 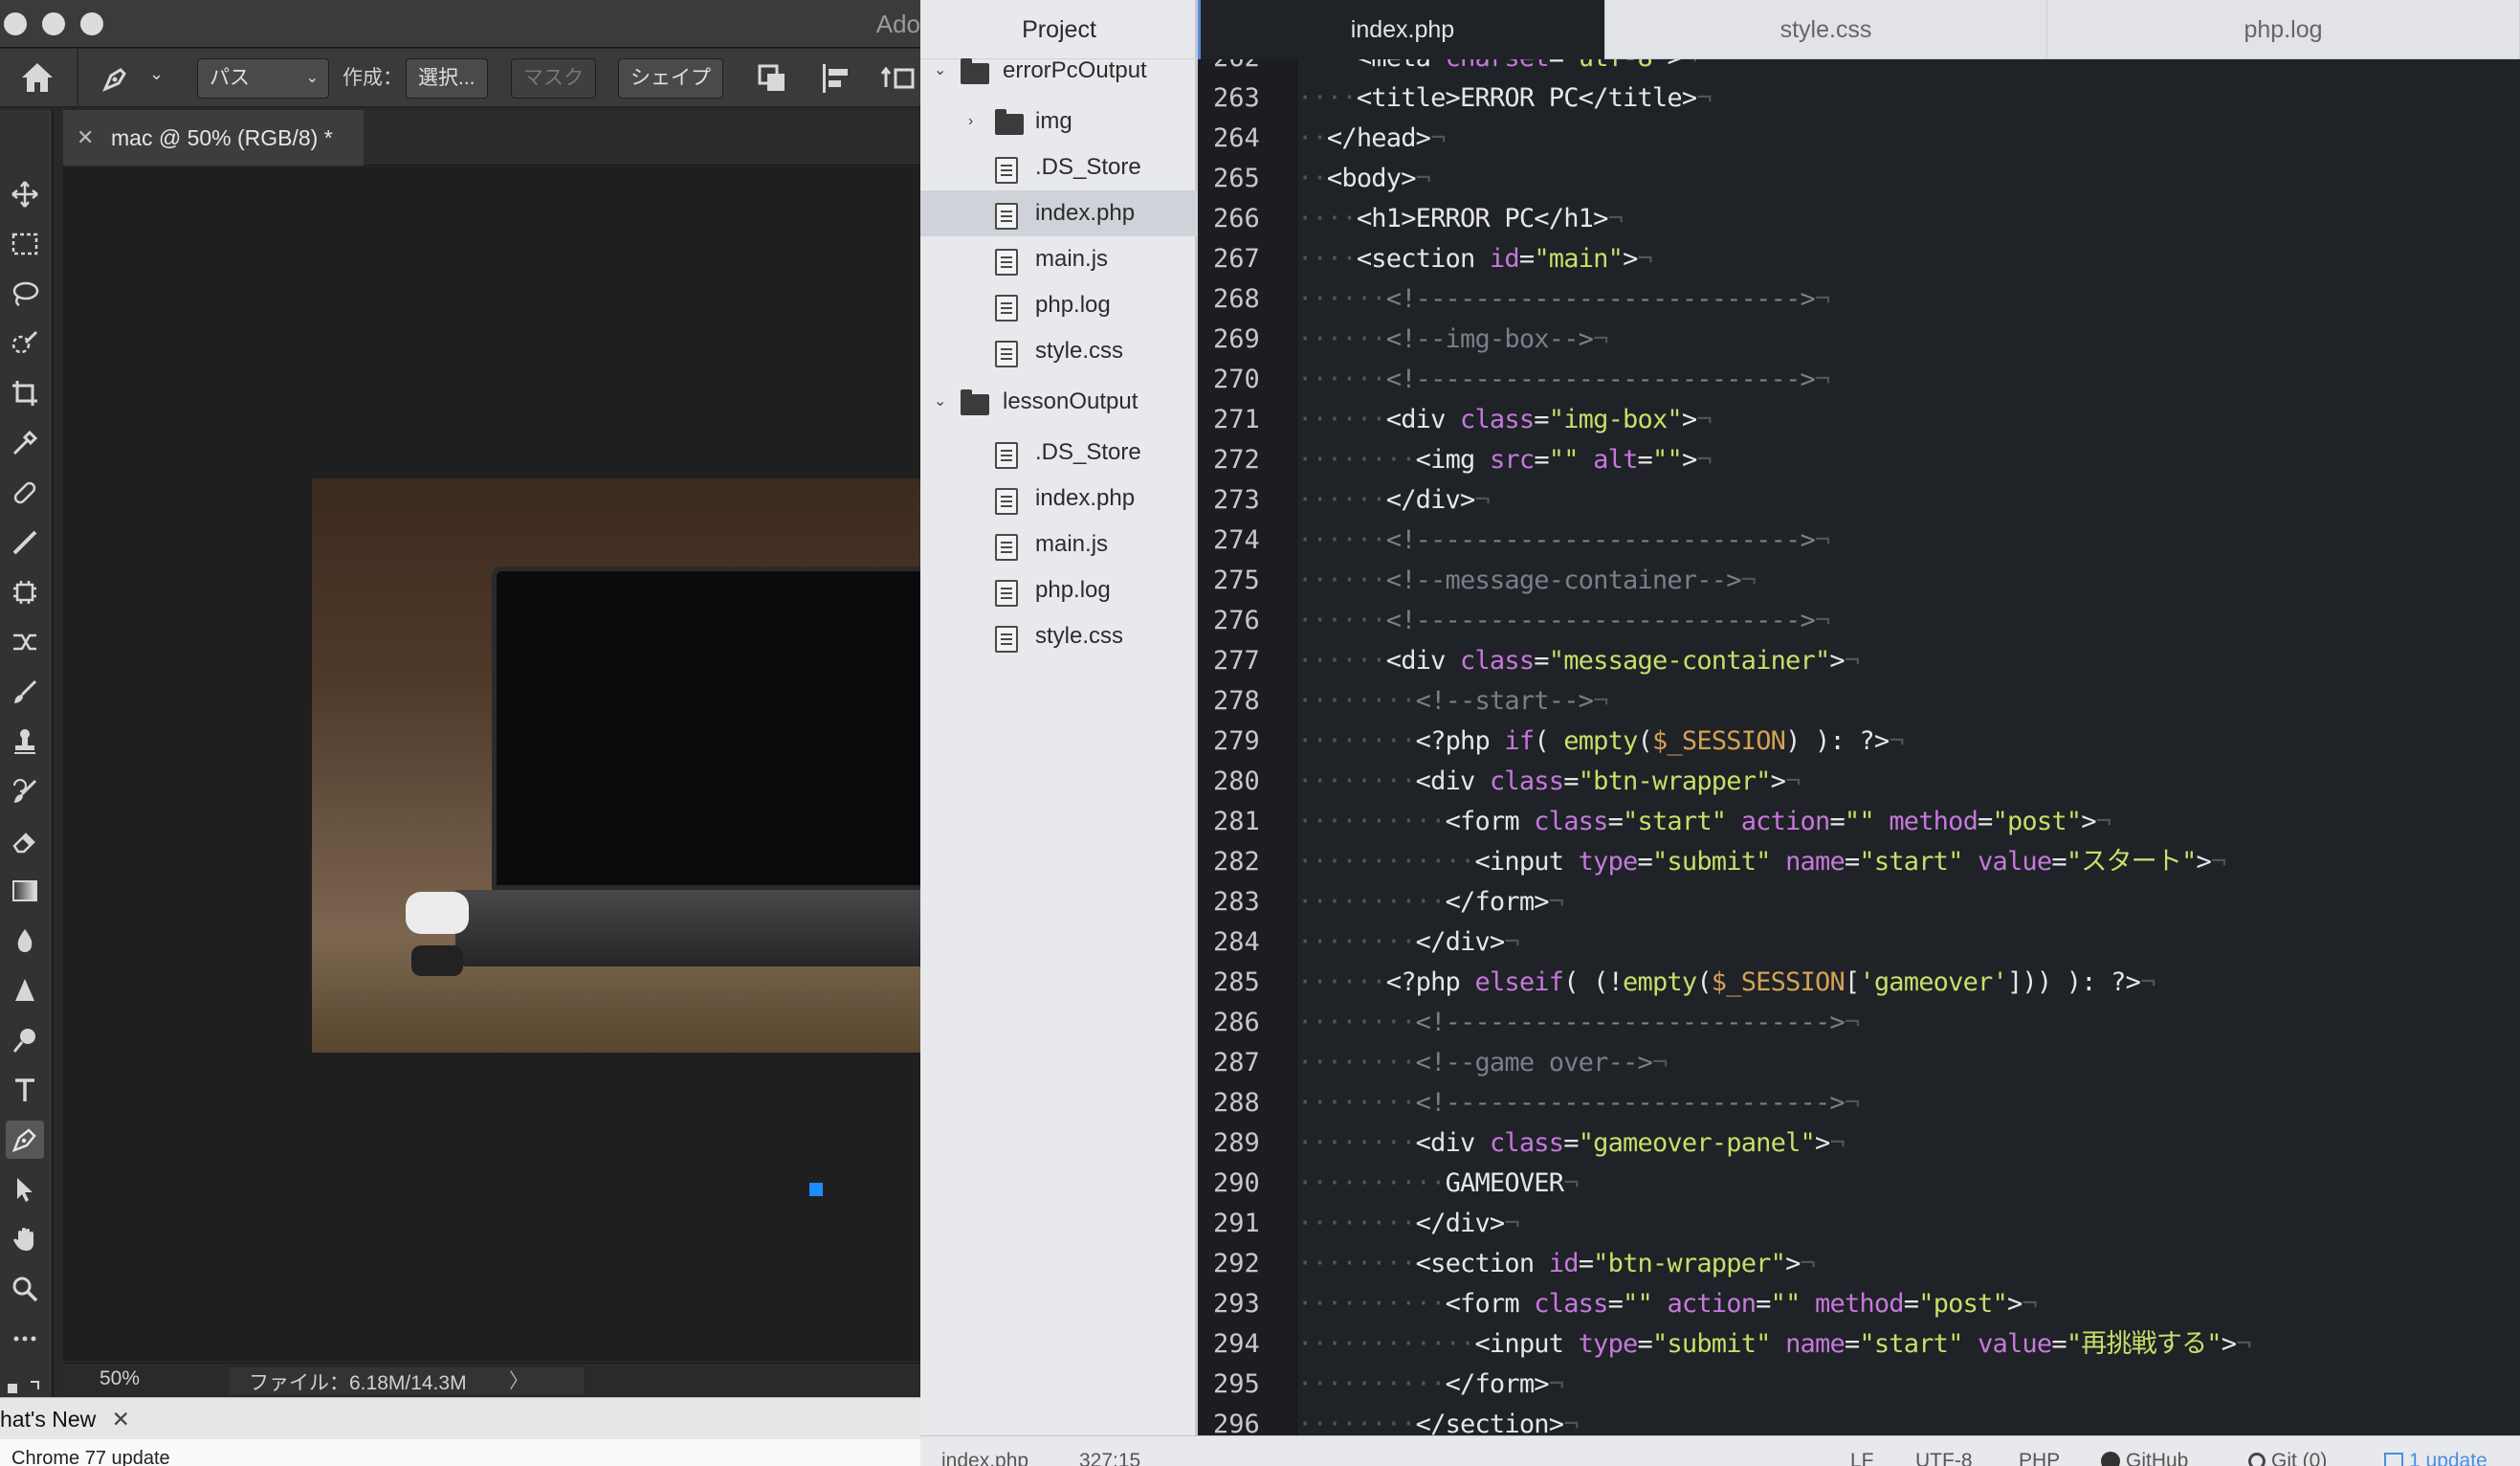 What do you see at coordinates (2145, 1458) in the screenshot?
I see `status-github: GitHub` at bounding box center [2145, 1458].